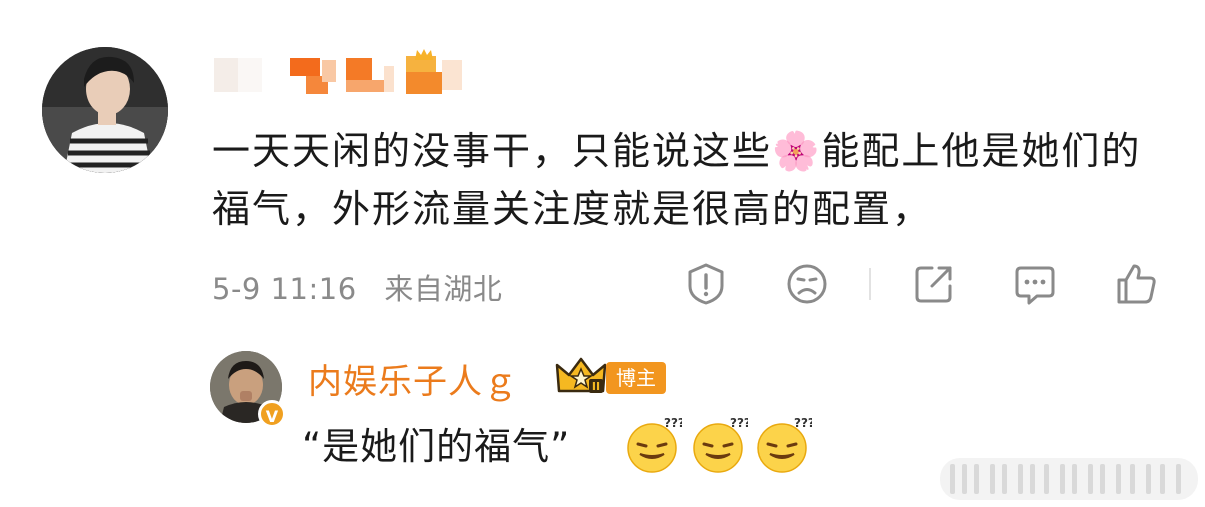  I want to click on comment-time: 5-9 11:16, so click(284, 289).